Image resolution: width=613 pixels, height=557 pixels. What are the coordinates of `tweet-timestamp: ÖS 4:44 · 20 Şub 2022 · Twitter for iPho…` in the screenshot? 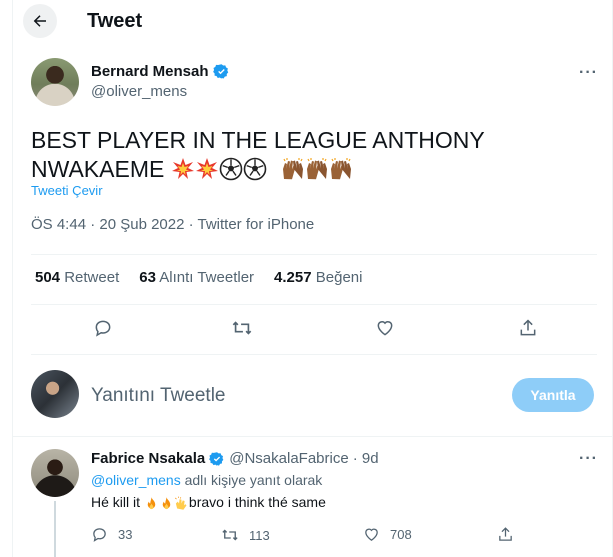 It's located at (172, 224).